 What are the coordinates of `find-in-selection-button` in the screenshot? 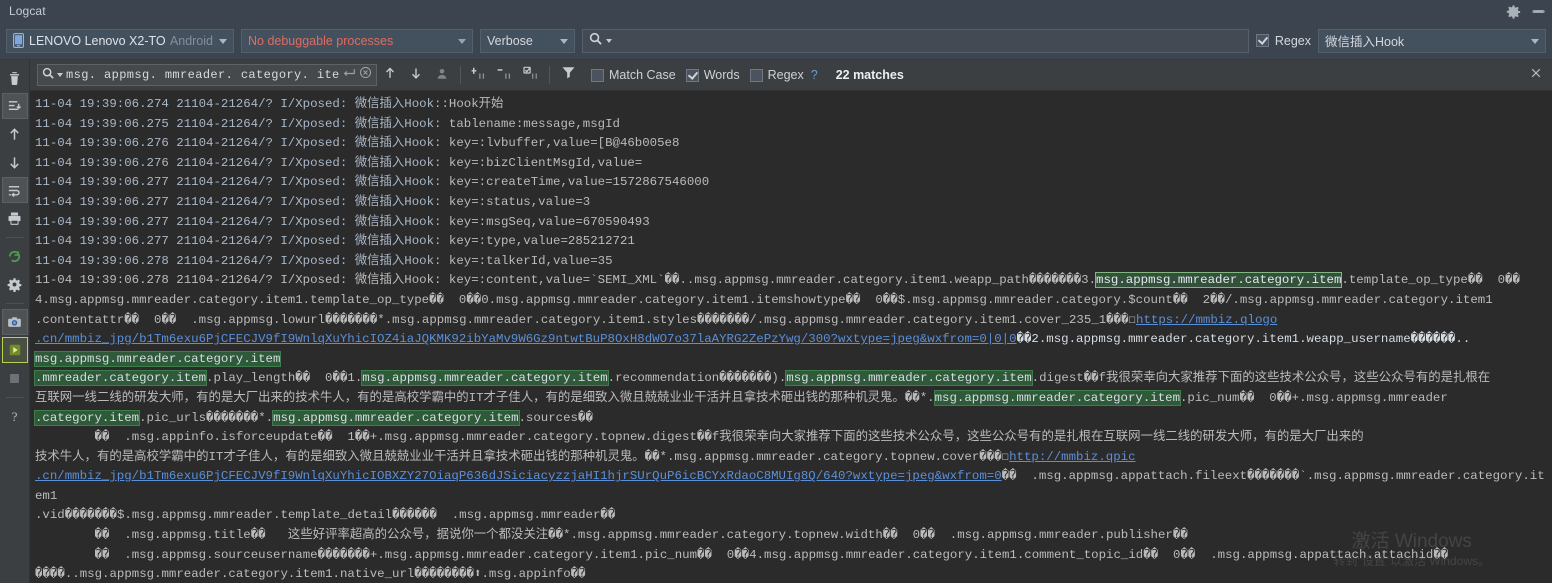 It's located at (442, 75).